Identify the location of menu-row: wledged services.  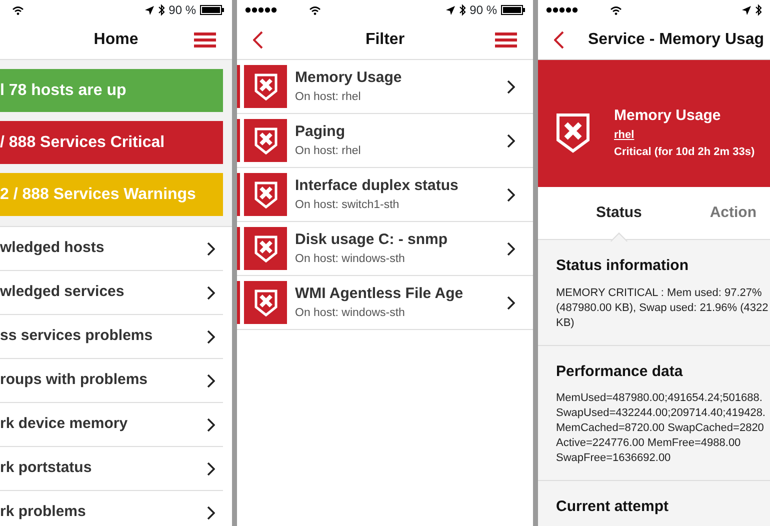
(111, 293).